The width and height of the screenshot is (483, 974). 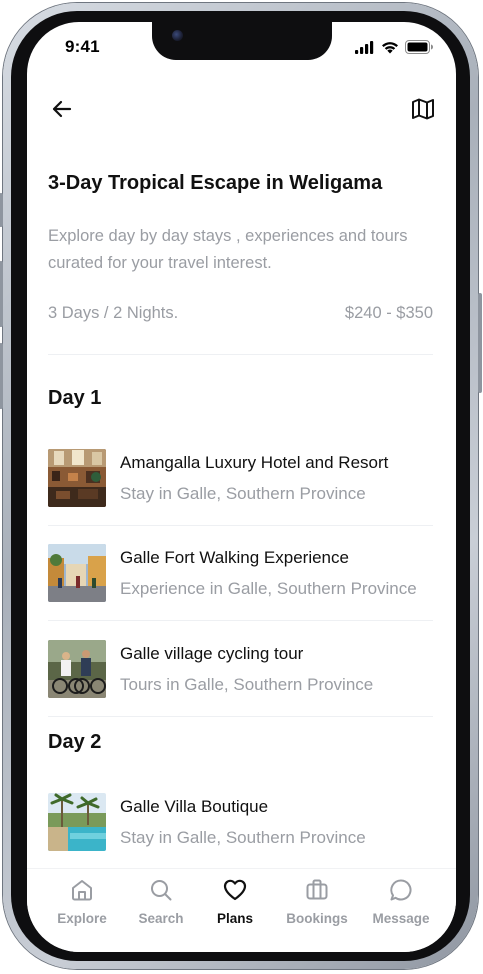 I want to click on status-icons, so click(x=394, y=47).